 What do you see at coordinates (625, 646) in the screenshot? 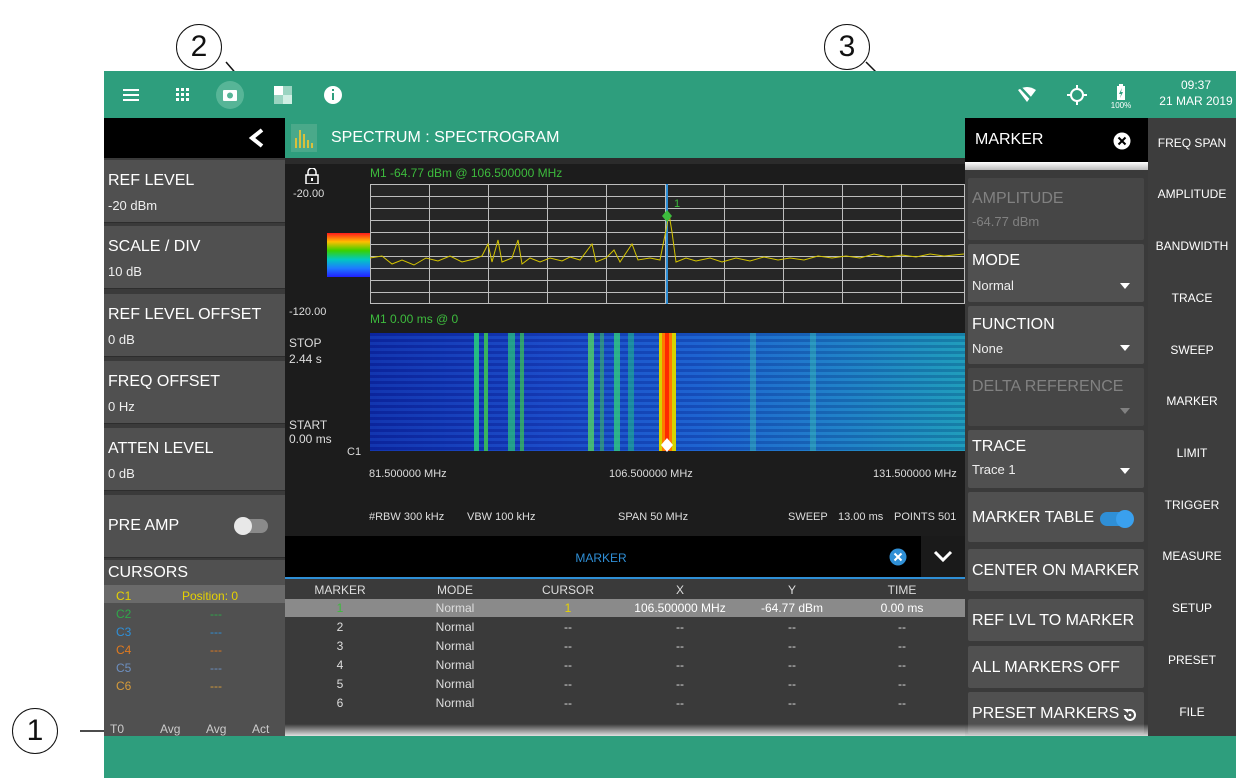
I see `table-row: 3 Normal -- -- -- --` at bounding box center [625, 646].